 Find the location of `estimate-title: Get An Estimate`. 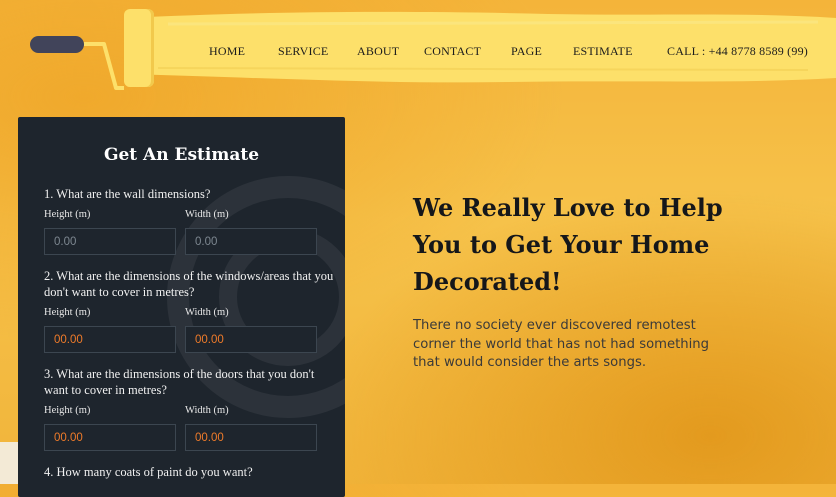

estimate-title: Get An Estimate is located at coordinates (181, 155).